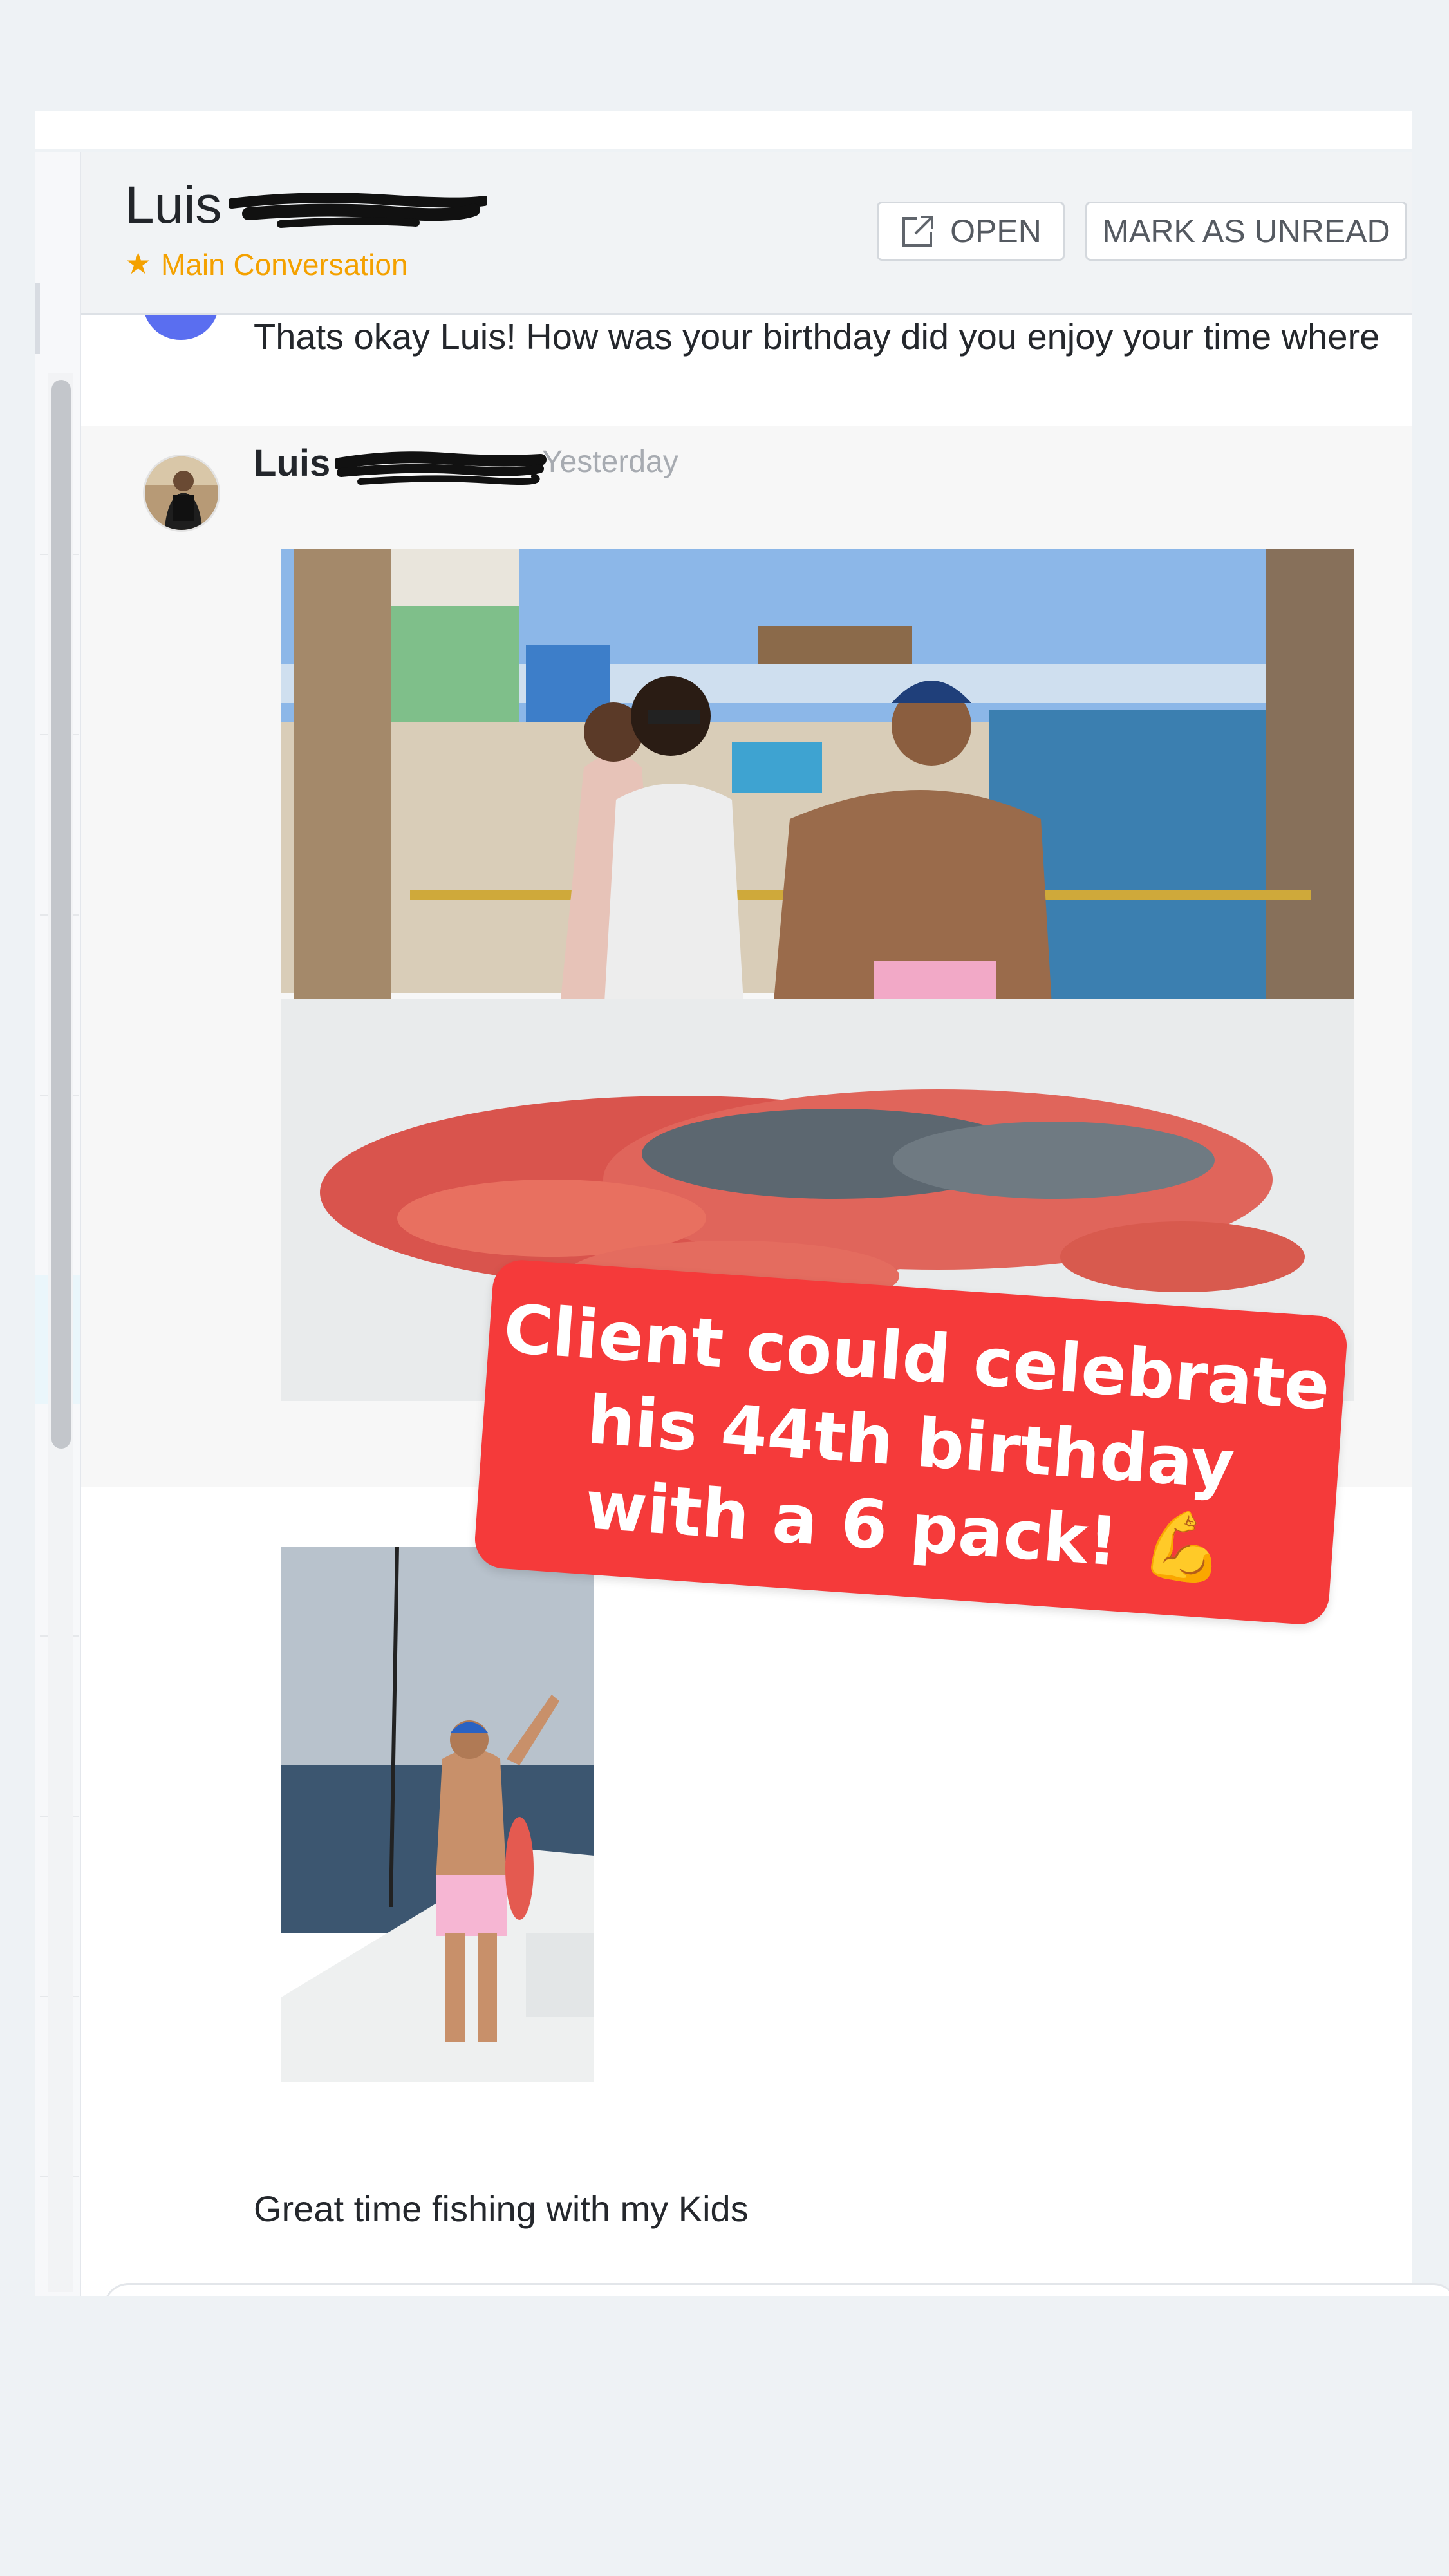  Describe the element at coordinates (724, 2436) in the screenshot. I see `page-background` at that location.